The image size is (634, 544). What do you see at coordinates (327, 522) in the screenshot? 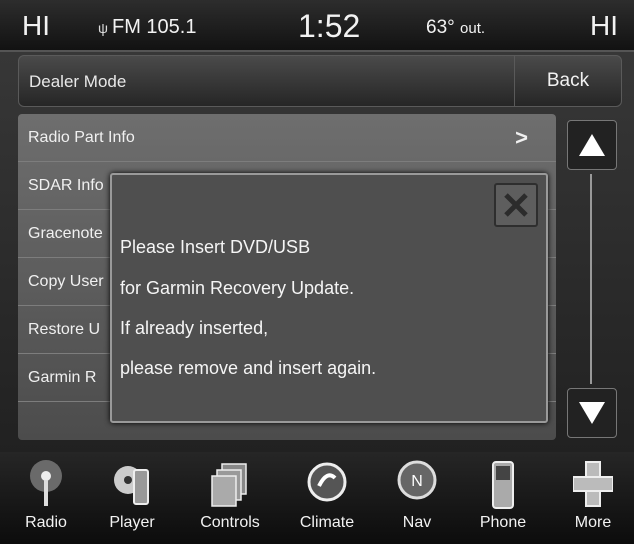
I see `nav-label: Climate` at bounding box center [327, 522].